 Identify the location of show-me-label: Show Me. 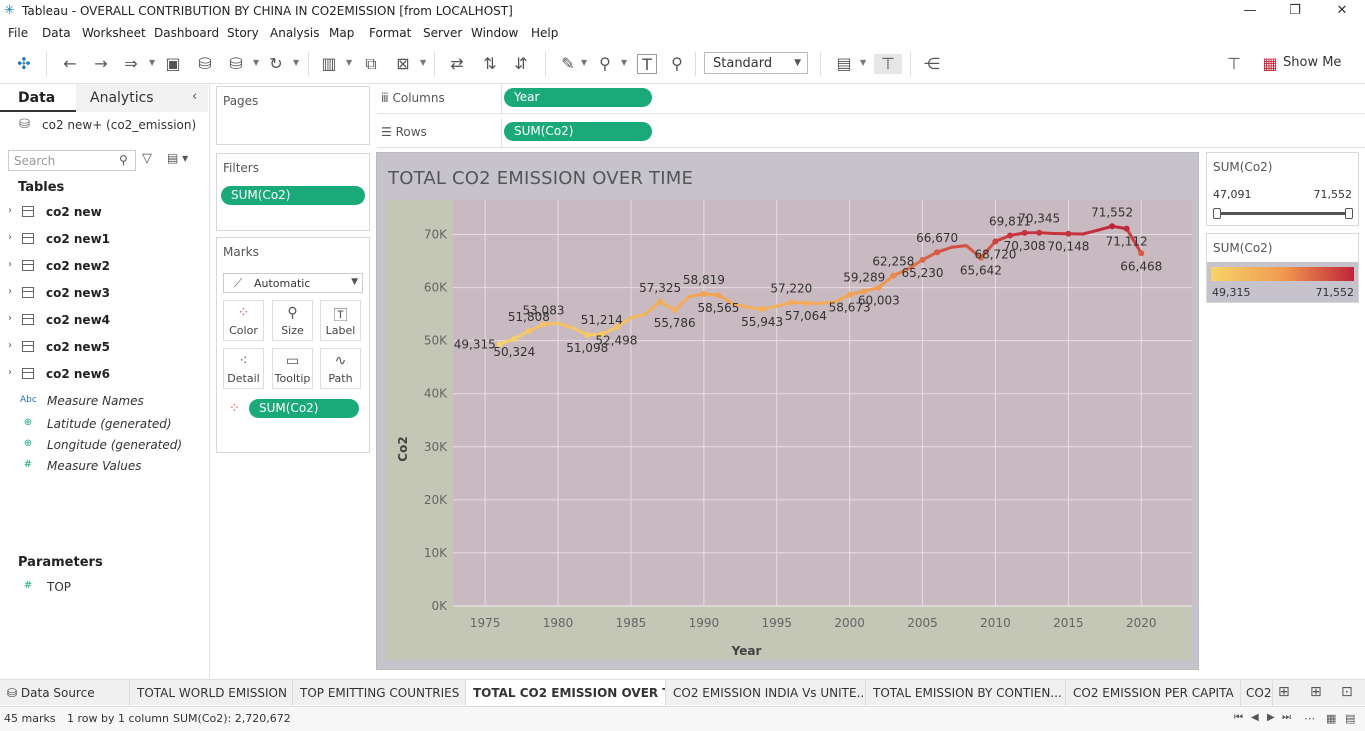
(1312, 62).